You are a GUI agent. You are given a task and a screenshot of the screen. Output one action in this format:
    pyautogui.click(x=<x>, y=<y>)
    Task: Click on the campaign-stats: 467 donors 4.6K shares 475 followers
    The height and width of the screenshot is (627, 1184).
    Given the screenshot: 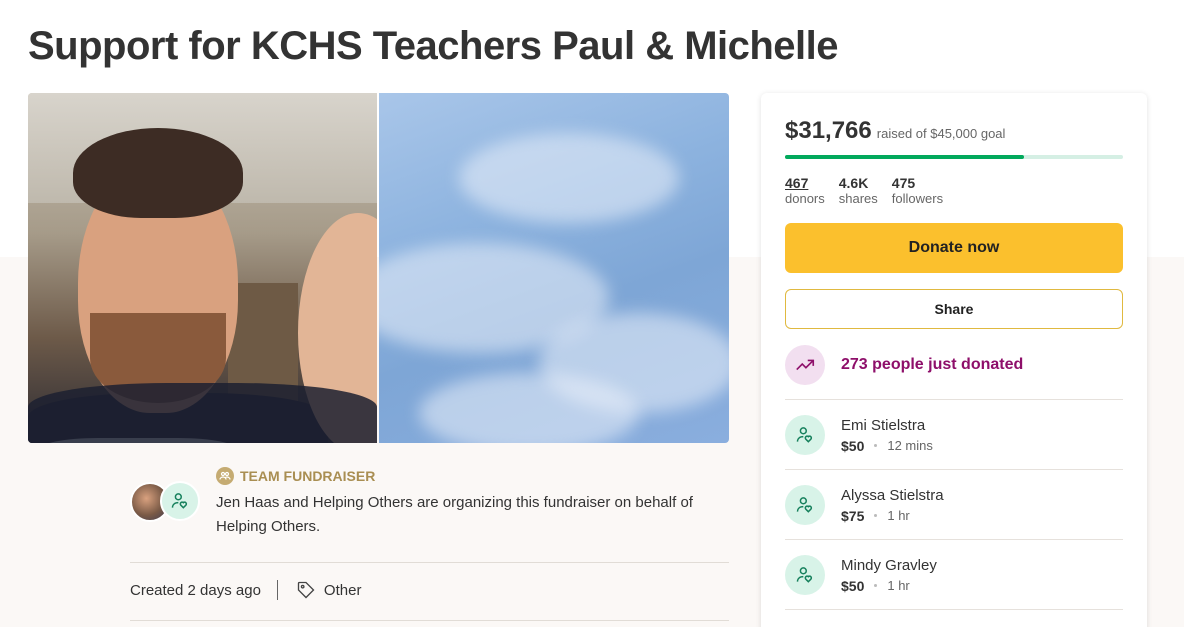 What is the action you would take?
    pyautogui.click(x=864, y=190)
    